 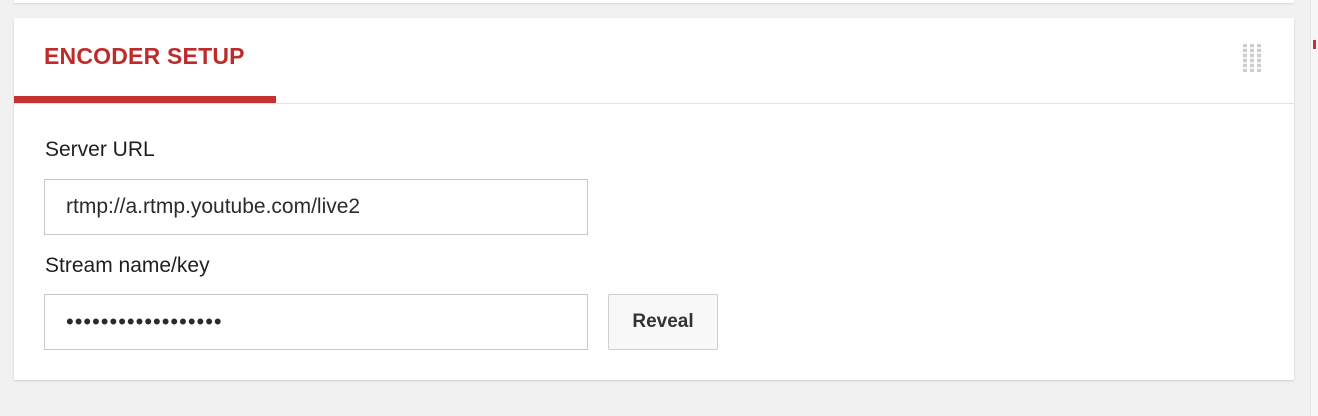 What do you see at coordinates (1252, 58) in the screenshot?
I see `drag-handle-icon` at bounding box center [1252, 58].